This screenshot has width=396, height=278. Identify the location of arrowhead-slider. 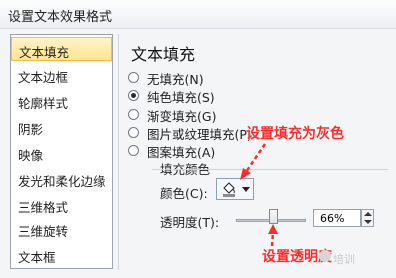
(273, 229).